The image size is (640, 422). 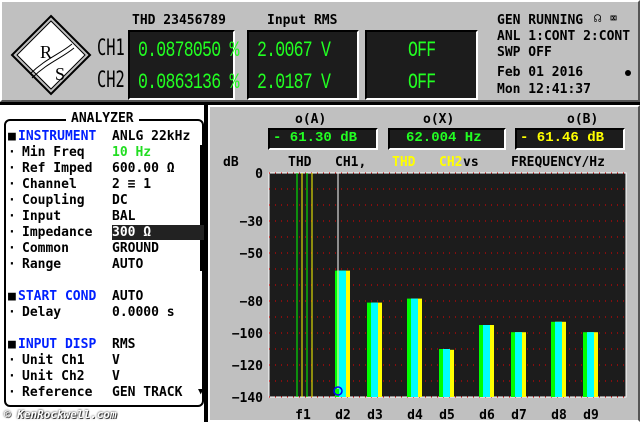 What do you see at coordinates (151, 136) in the screenshot?
I see `row-value: ANLG 22kHz` at bounding box center [151, 136].